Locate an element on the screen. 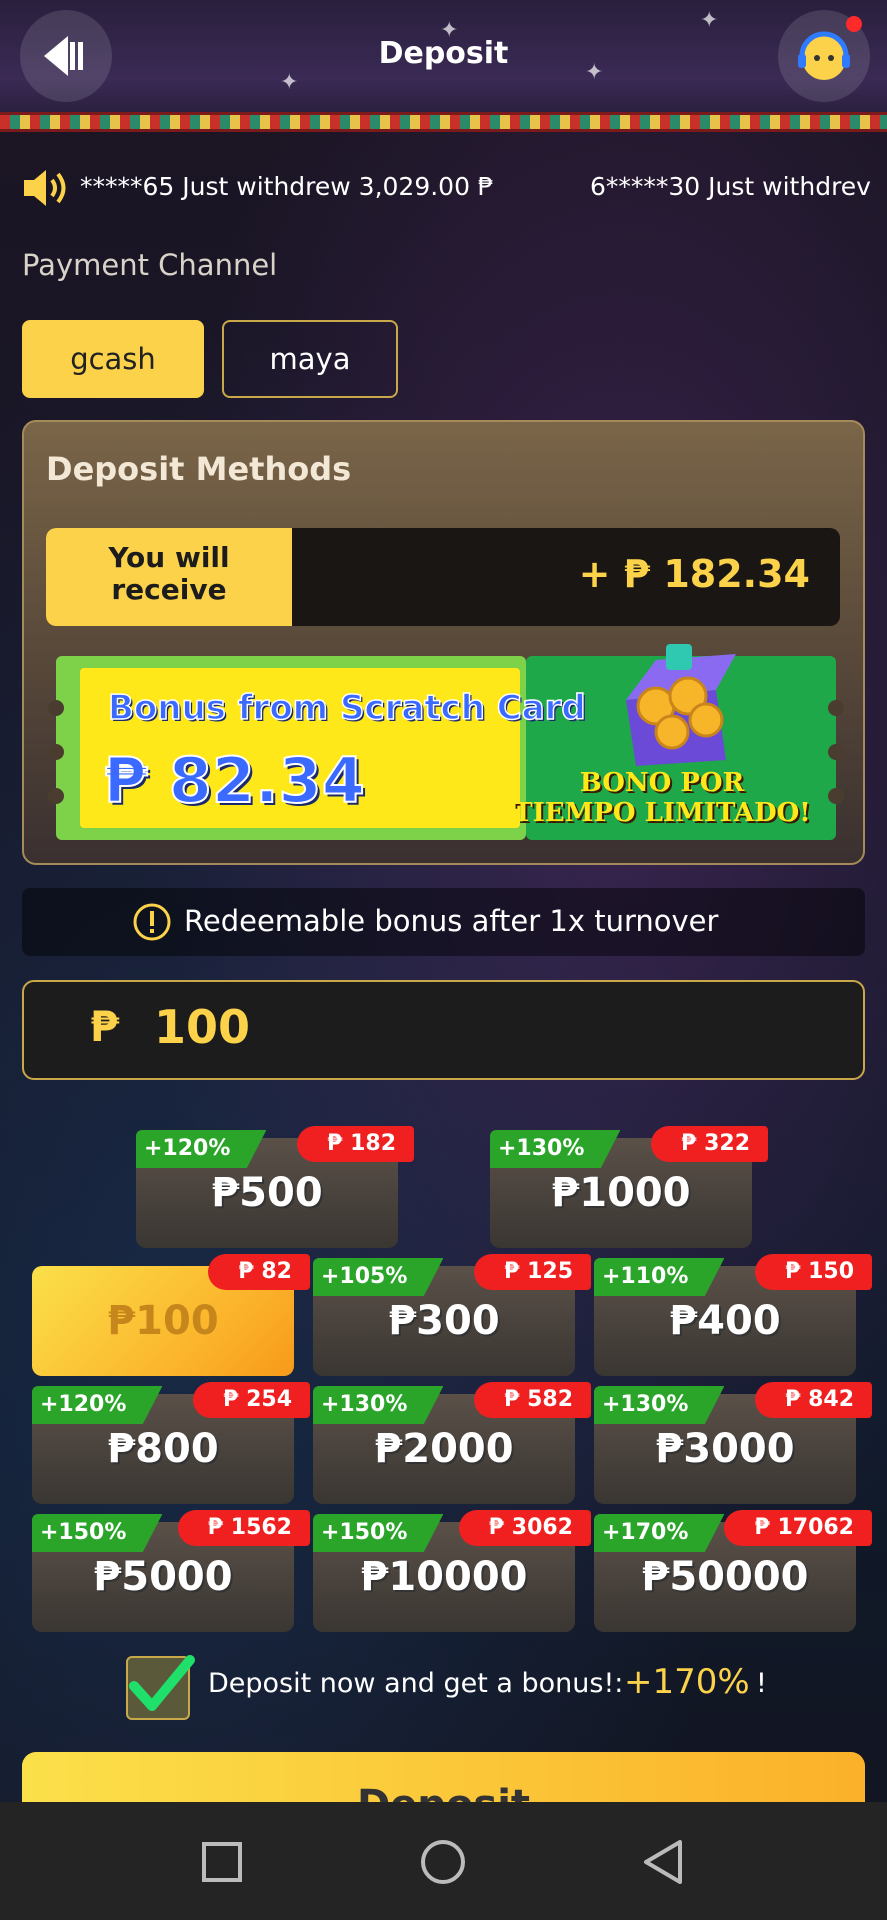 Image resolution: width=887 pixels, height=1920 pixels. bonus-opt-in-text: Deposit now and get a bonus!: is located at coordinates (416, 1683).